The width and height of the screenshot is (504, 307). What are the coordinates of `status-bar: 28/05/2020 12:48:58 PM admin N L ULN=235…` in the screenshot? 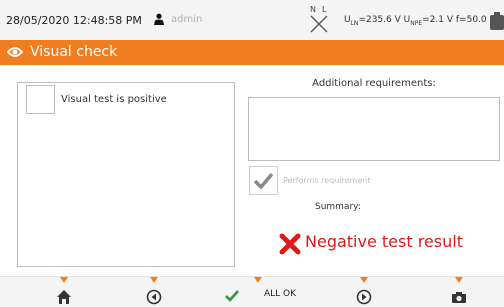 It's located at (252, 20).